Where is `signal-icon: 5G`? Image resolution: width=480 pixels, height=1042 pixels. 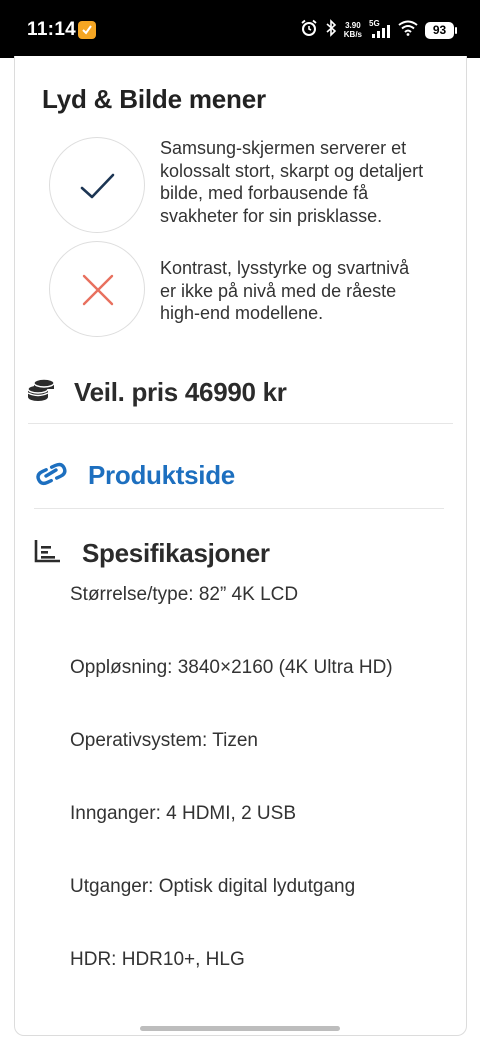 signal-icon: 5G is located at coordinates (380, 29).